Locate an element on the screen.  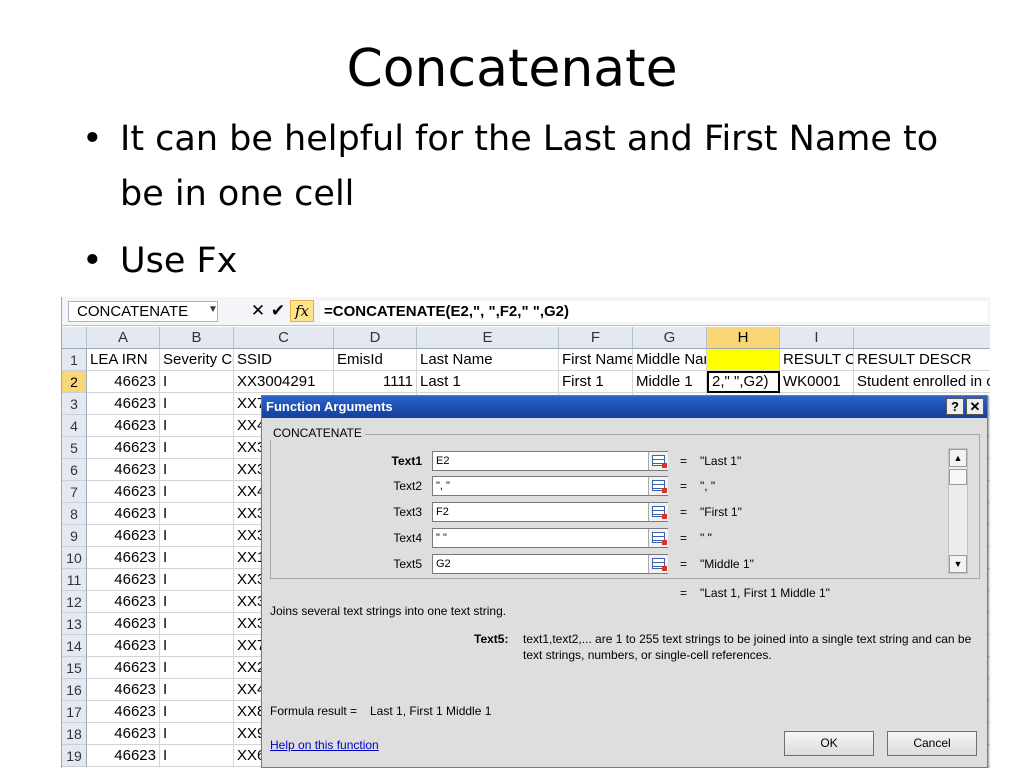
row-header: 8 is located at coordinates (74, 514).